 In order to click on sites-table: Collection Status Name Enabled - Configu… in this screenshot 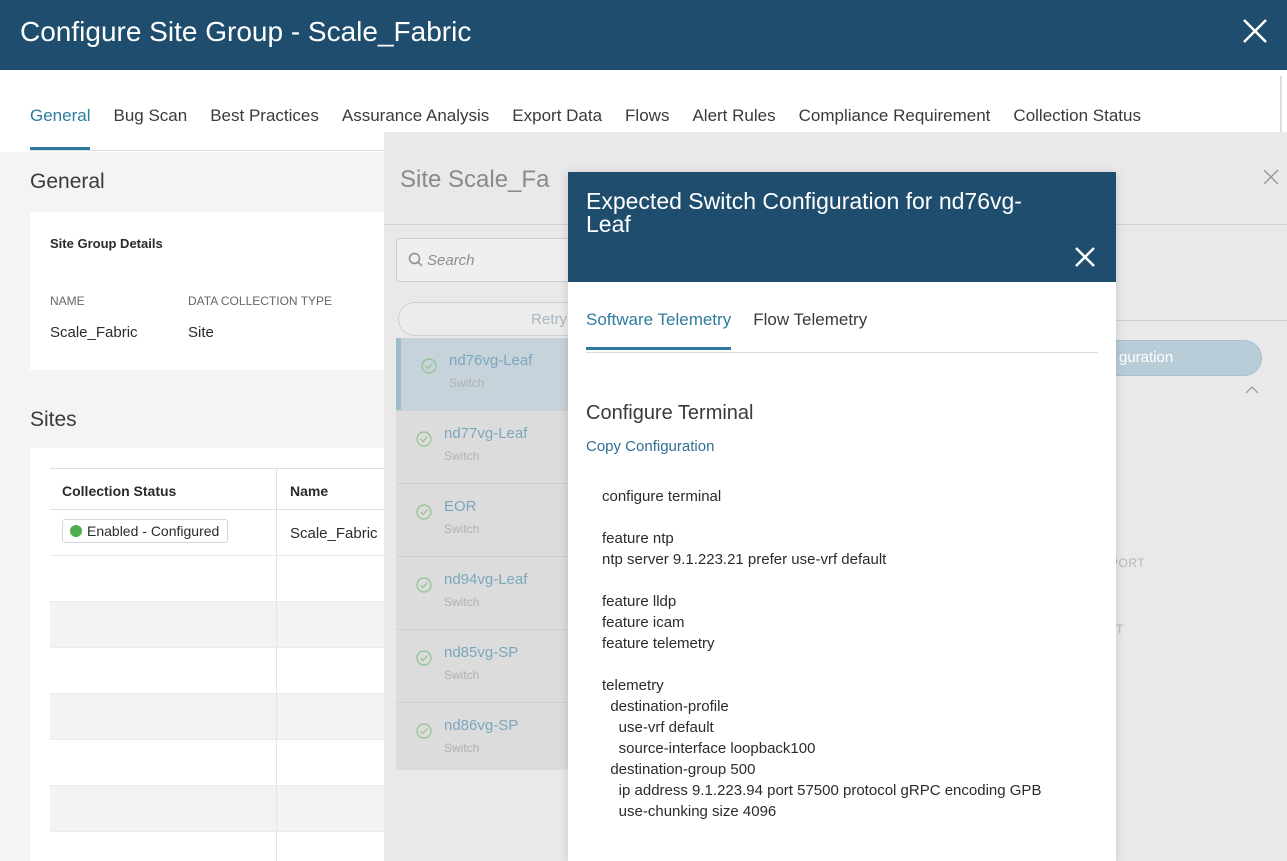, I will do `click(220, 664)`.